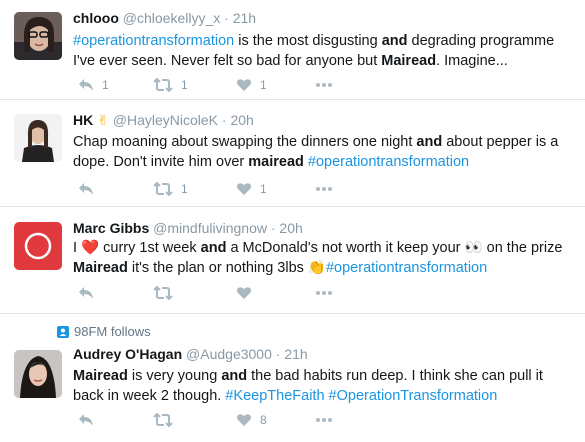 The width and height of the screenshot is (585, 442). I want to click on tweet-header: chlooo @chloekellyy_x · 21h, so click(165, 18).